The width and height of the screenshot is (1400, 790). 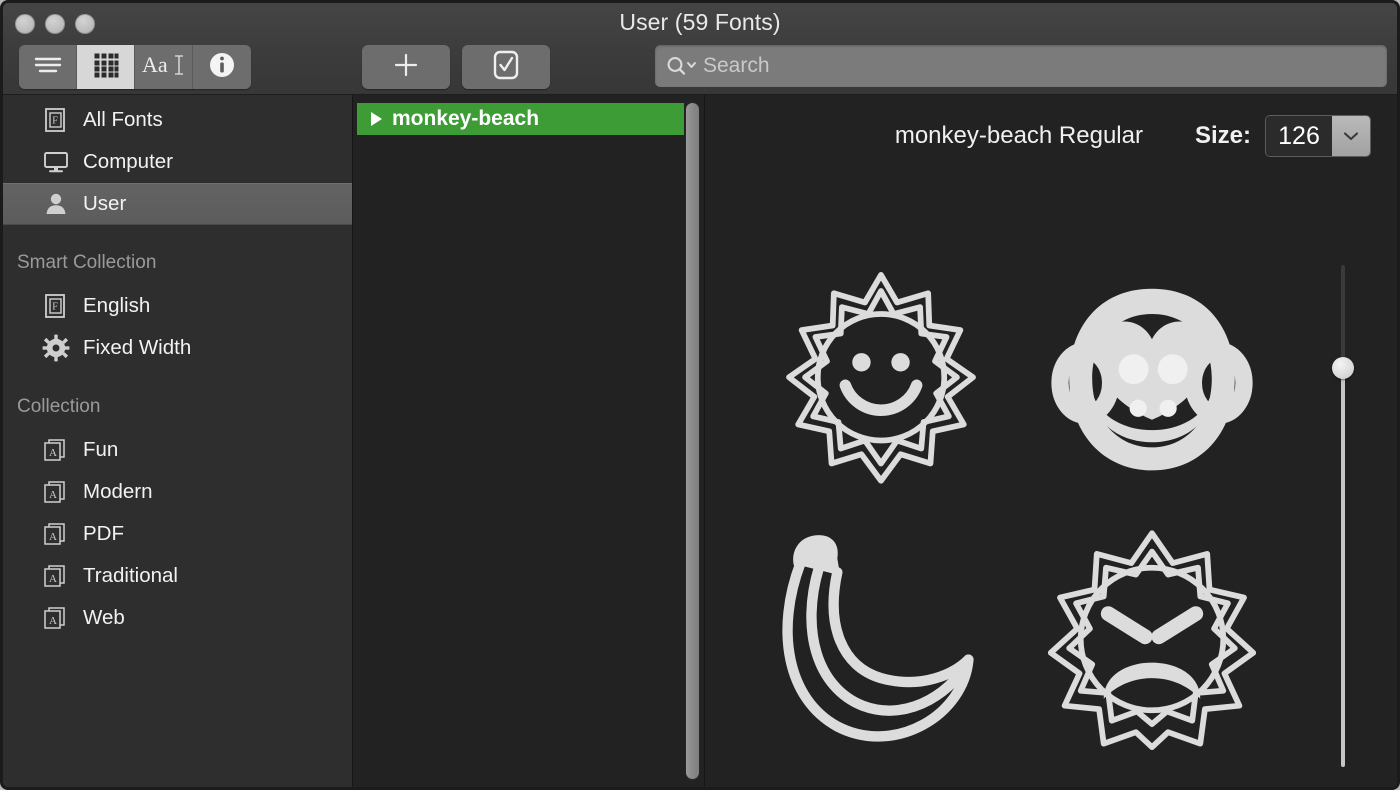 I want to click on banana-glyph, so click(x=881, y=639).